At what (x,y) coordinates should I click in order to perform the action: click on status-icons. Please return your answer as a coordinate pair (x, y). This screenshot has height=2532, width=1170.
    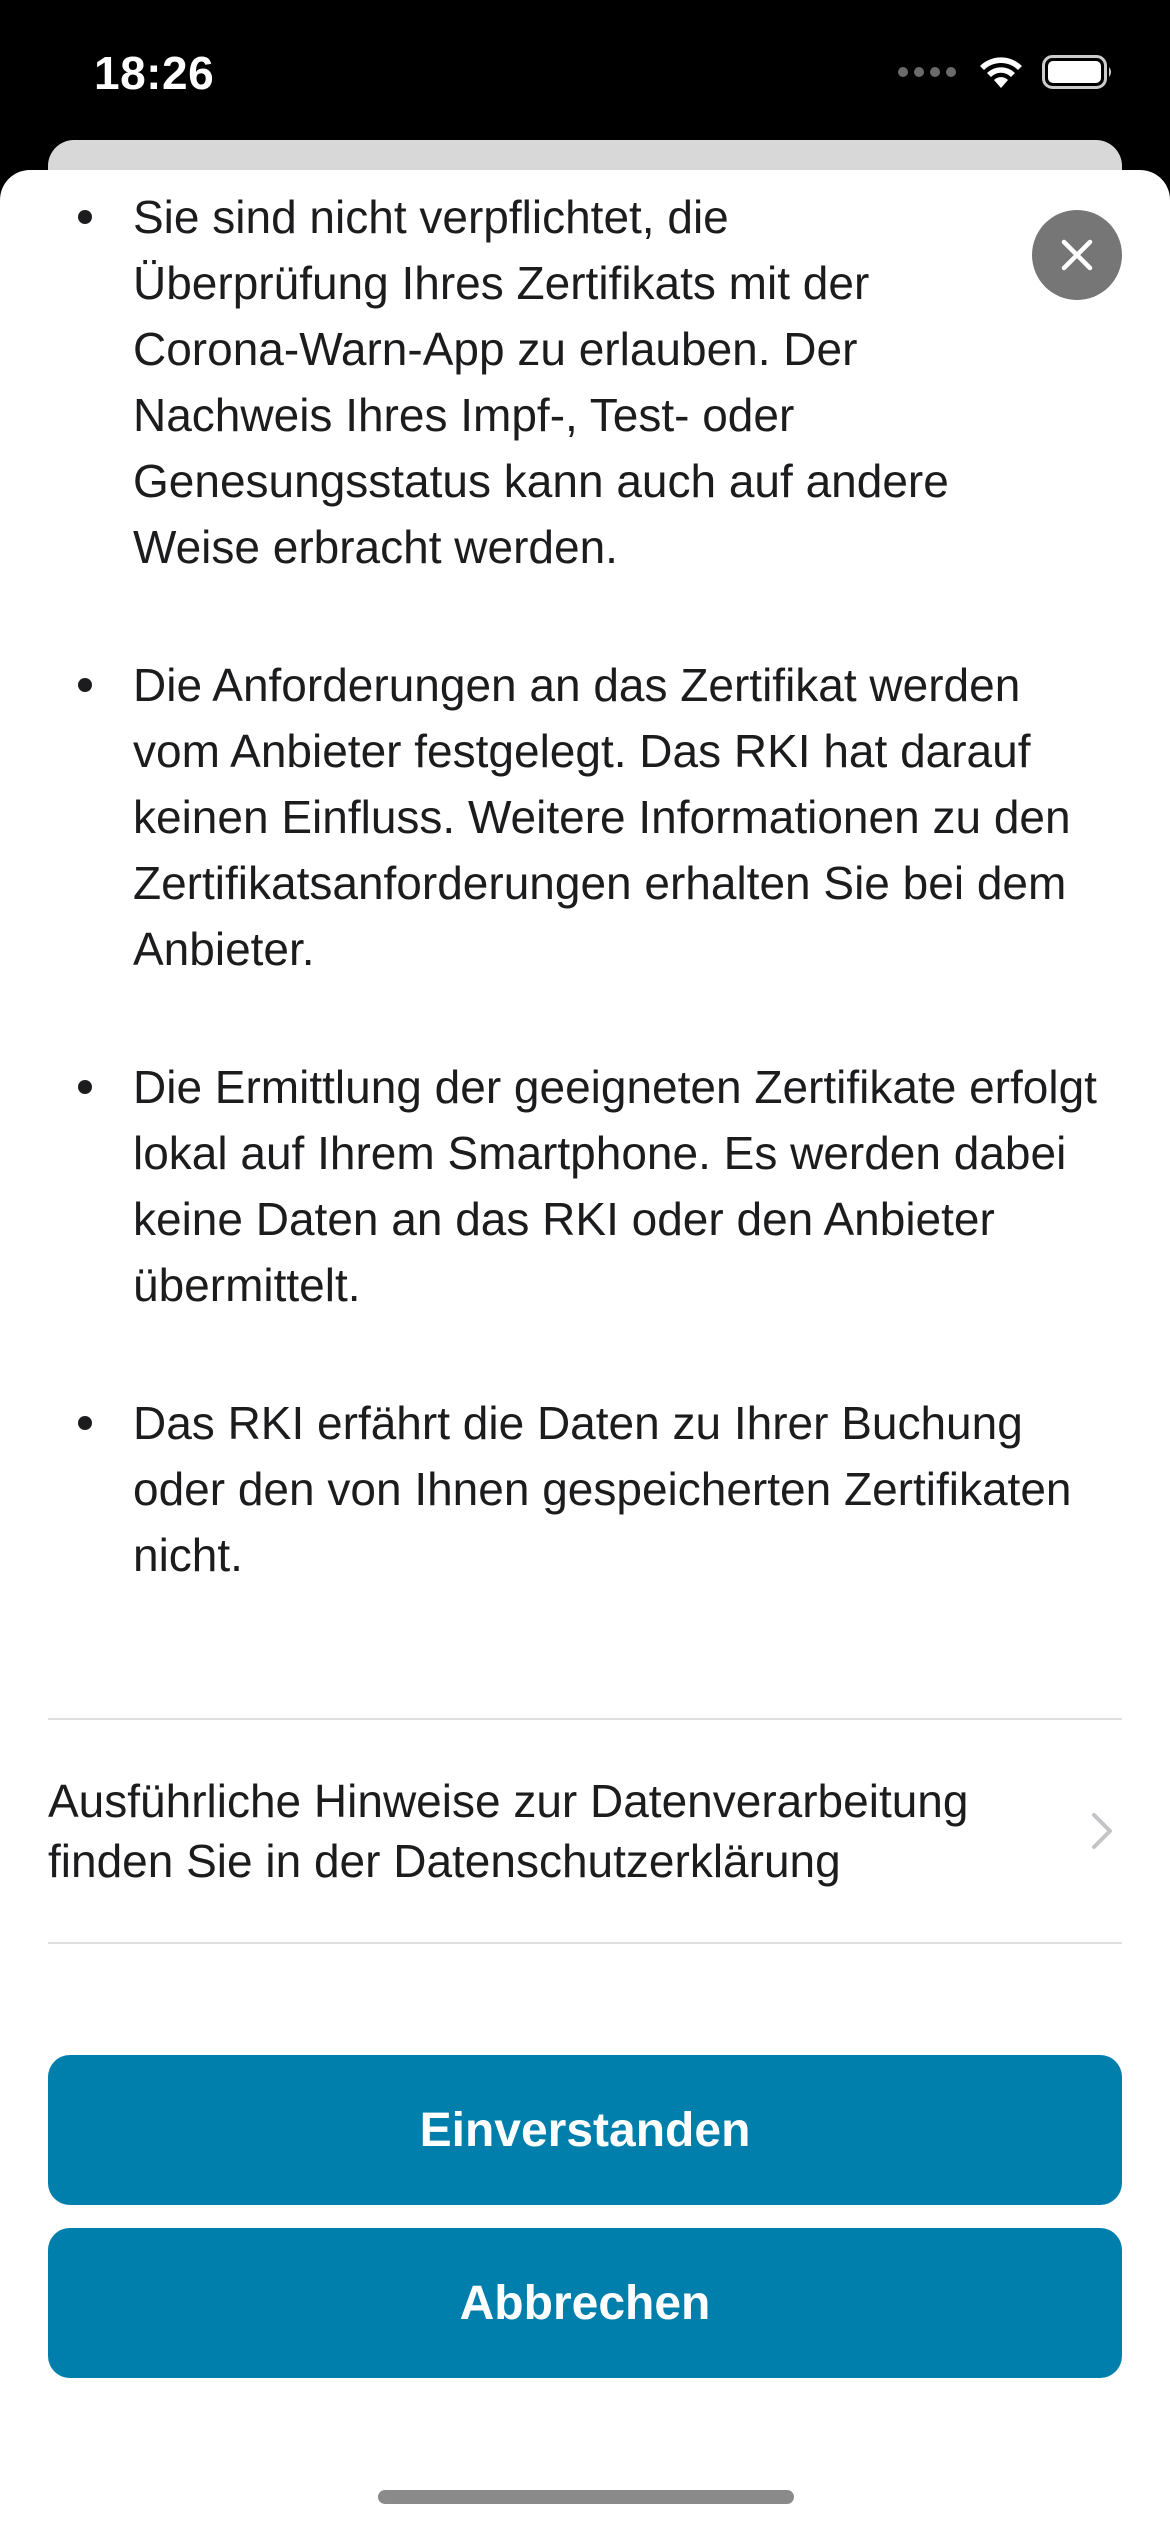
    Looking at the image, I should click on (1006, 72).